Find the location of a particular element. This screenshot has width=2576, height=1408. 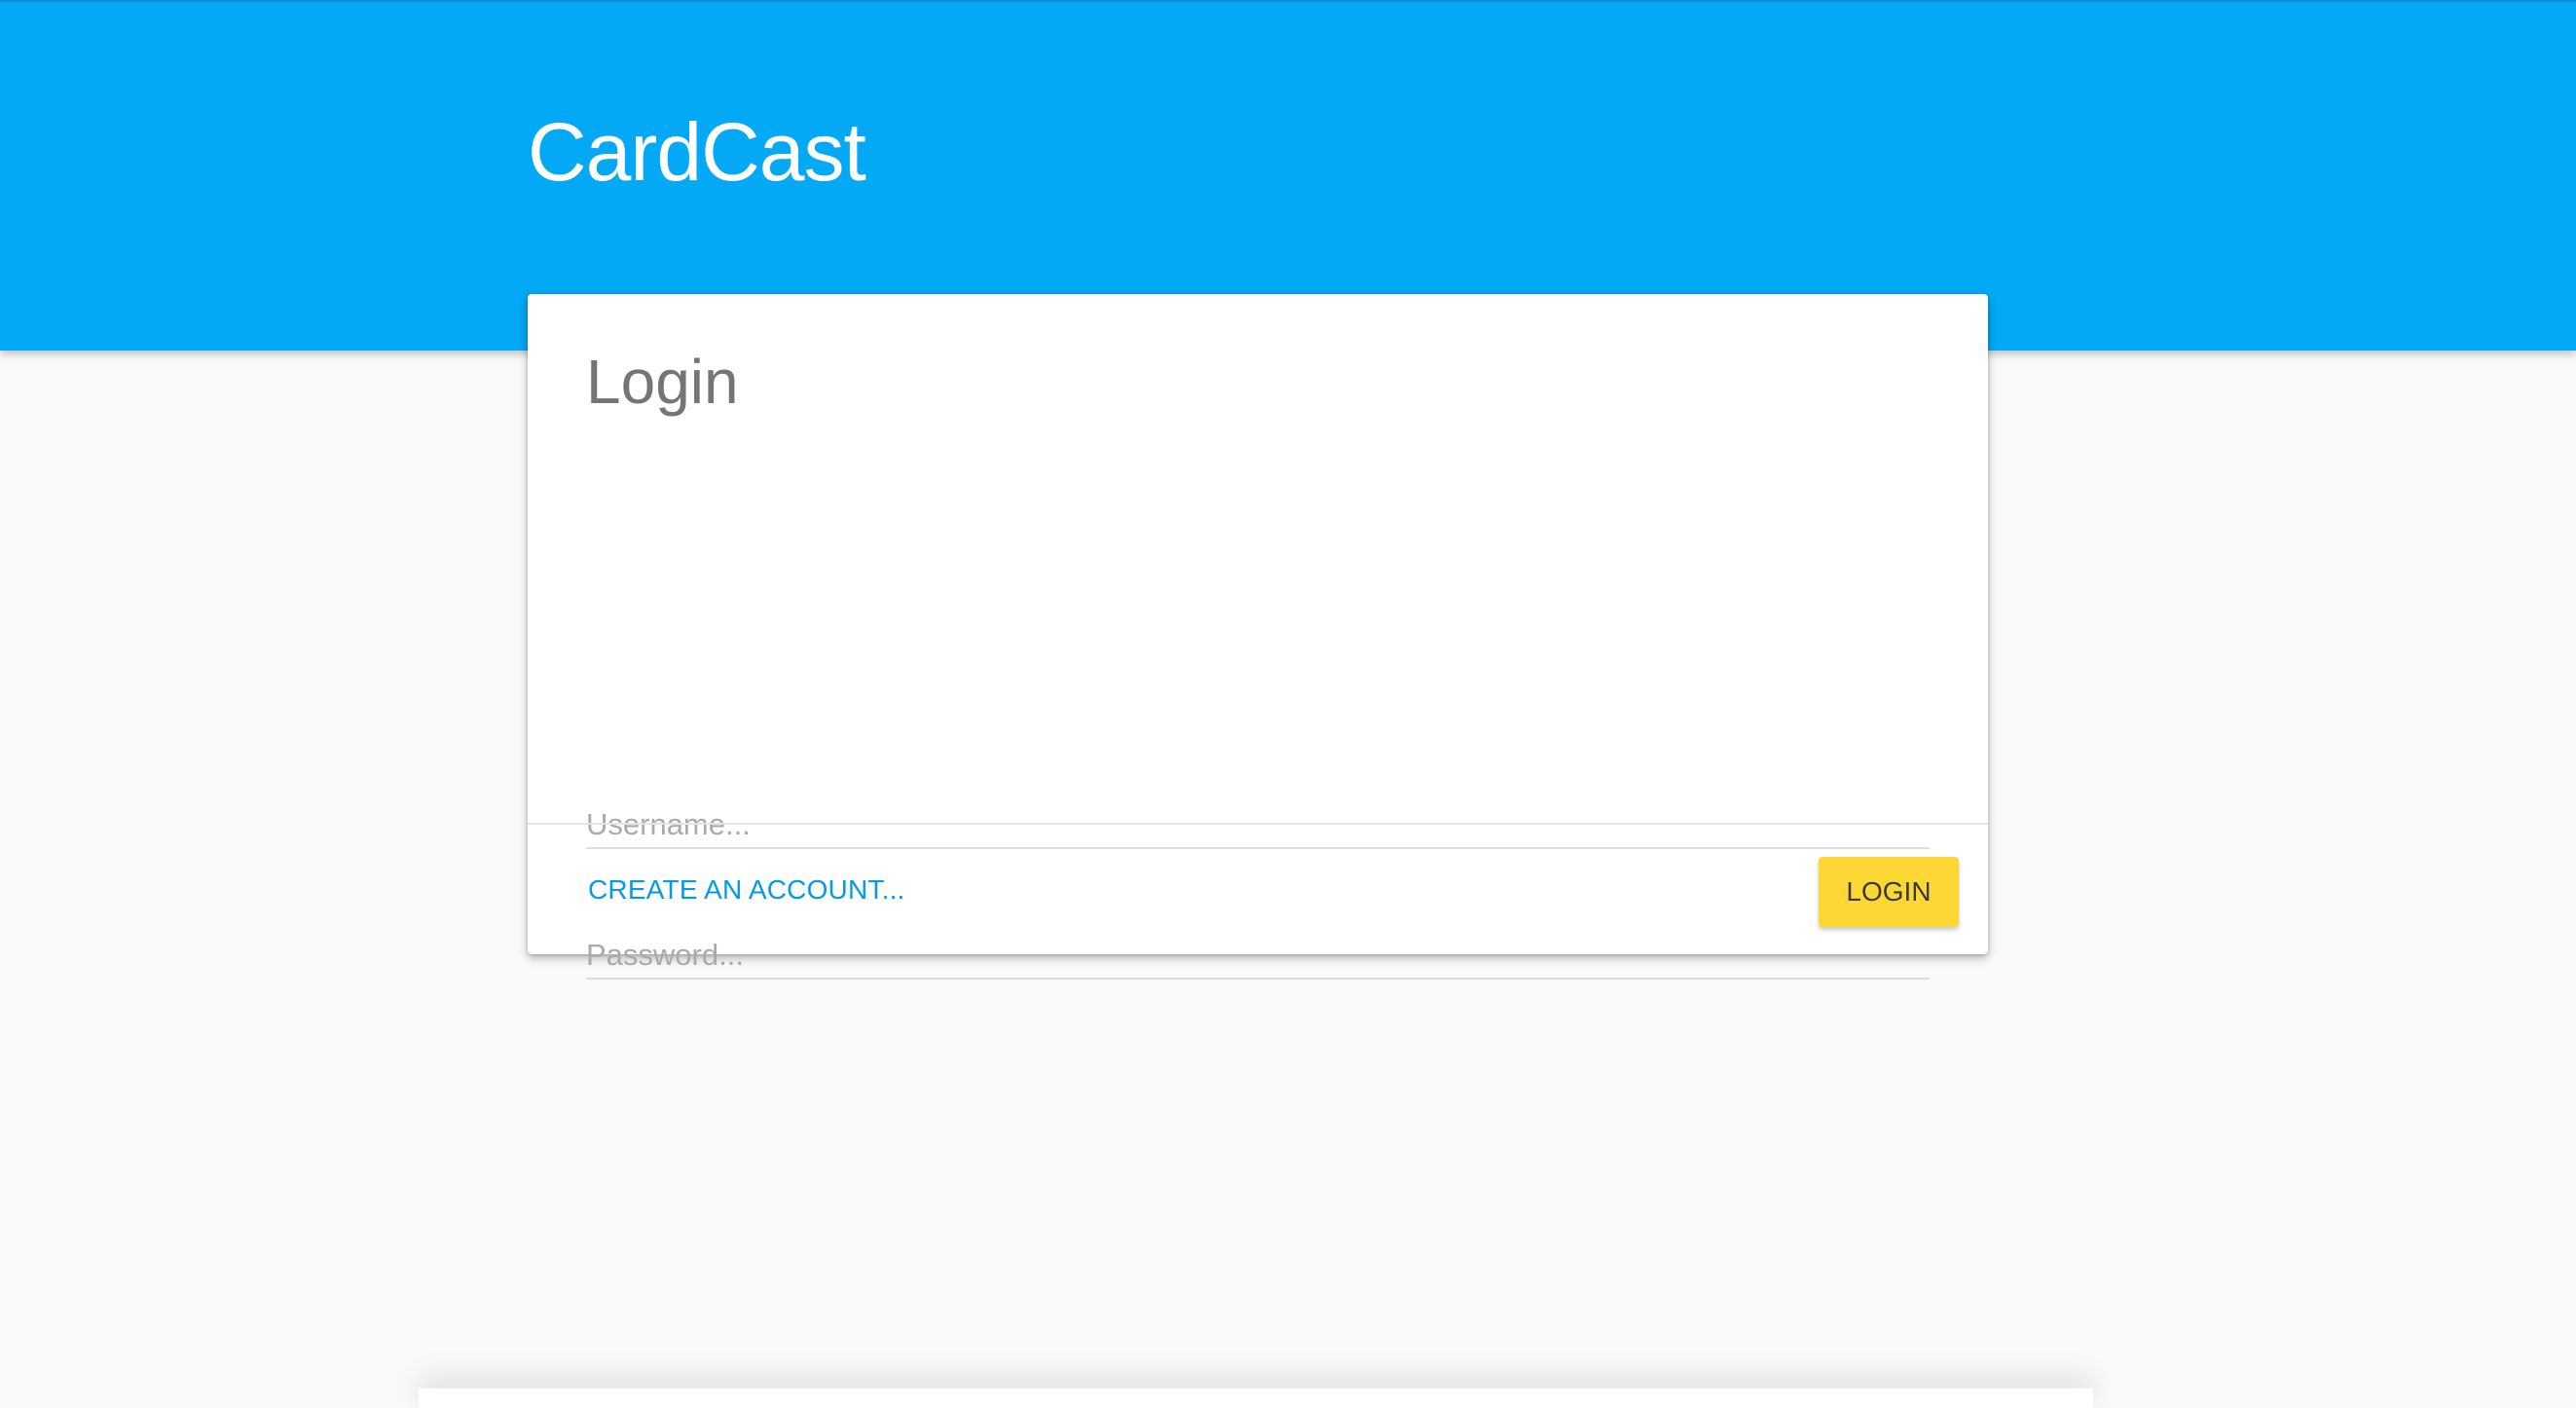

app-title: CardCast is located at coordinates (697, 152).